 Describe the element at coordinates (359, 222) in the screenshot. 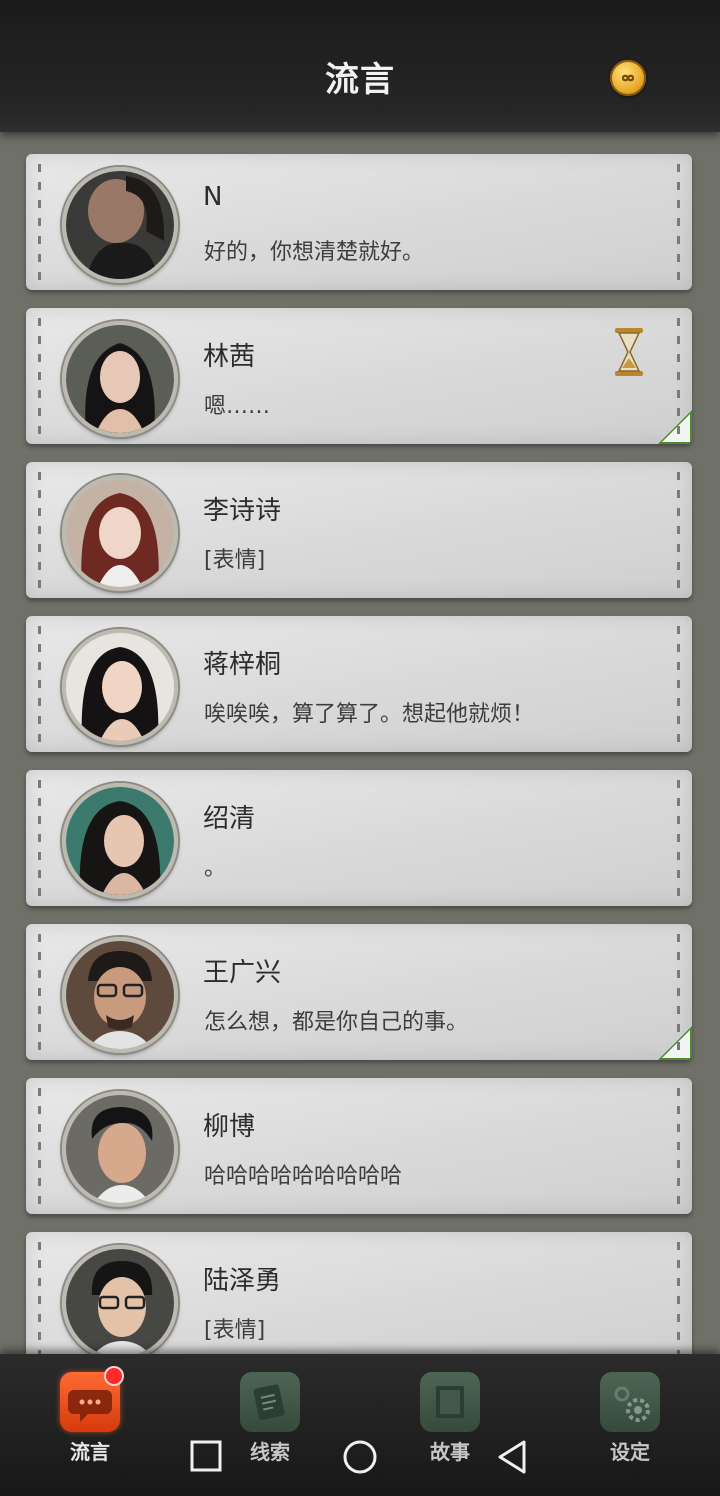

I see `conversation-card: N 好的，你想清楚就好。` at that location.